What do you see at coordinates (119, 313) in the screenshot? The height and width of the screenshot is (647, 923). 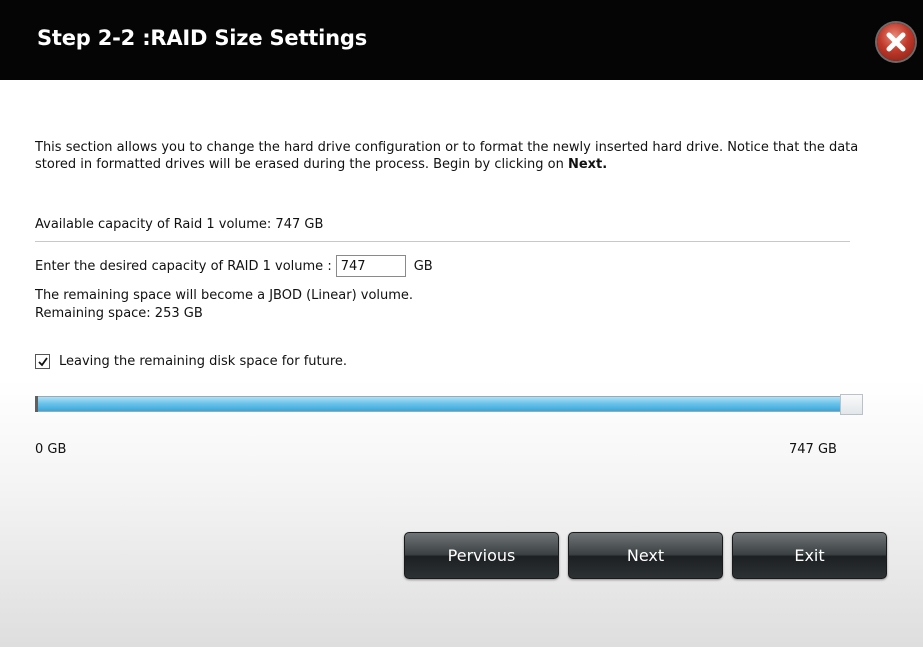 I see `remaining-space-label: Remaining space: 253 GB` at bounding box center [119, 313].